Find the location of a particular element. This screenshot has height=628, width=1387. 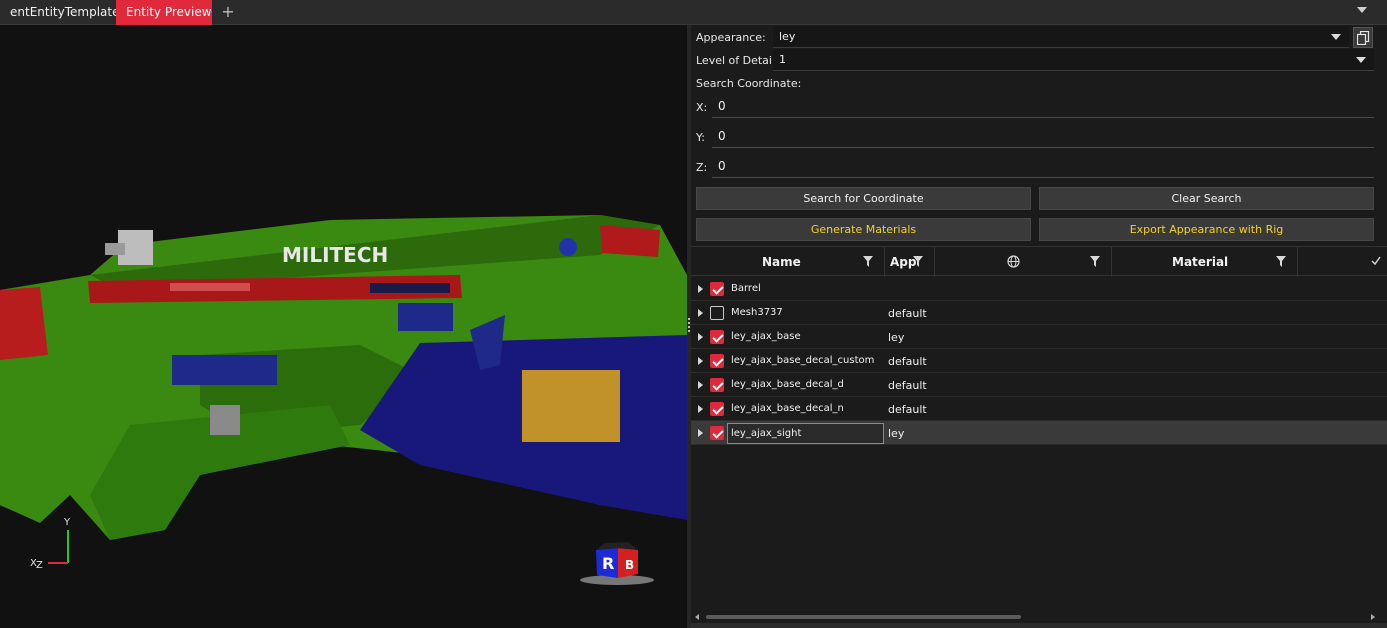

column-name-label: Name is located at coordinates (781, 262).